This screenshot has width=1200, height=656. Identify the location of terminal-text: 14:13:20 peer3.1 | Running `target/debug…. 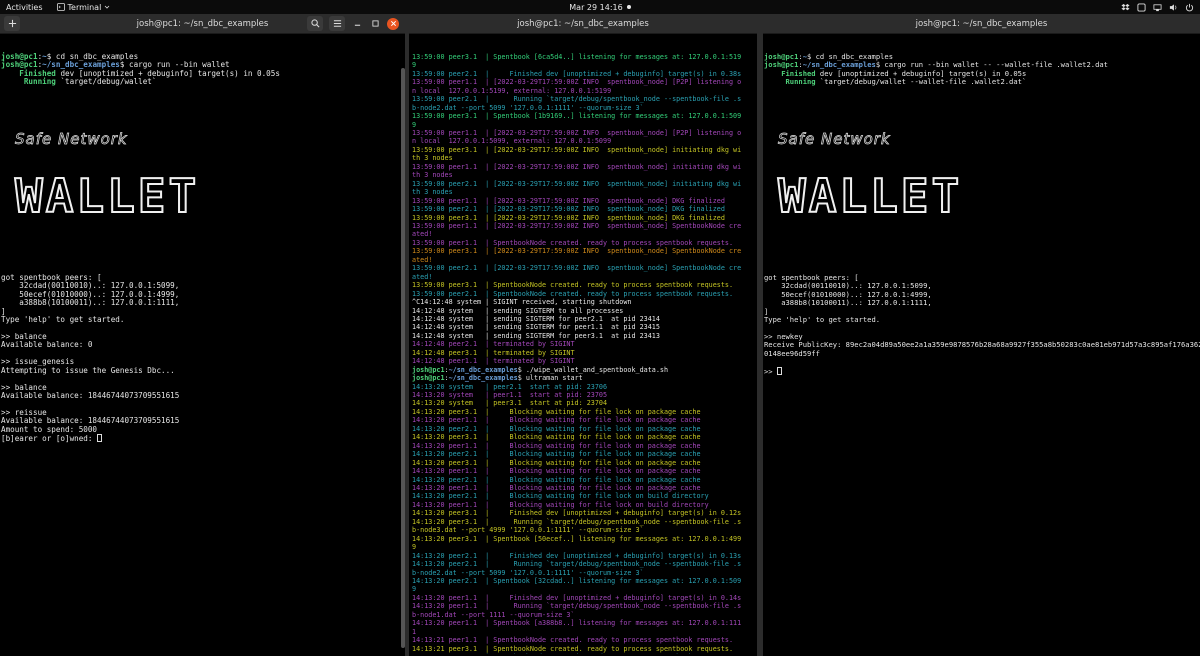
(577, 521).